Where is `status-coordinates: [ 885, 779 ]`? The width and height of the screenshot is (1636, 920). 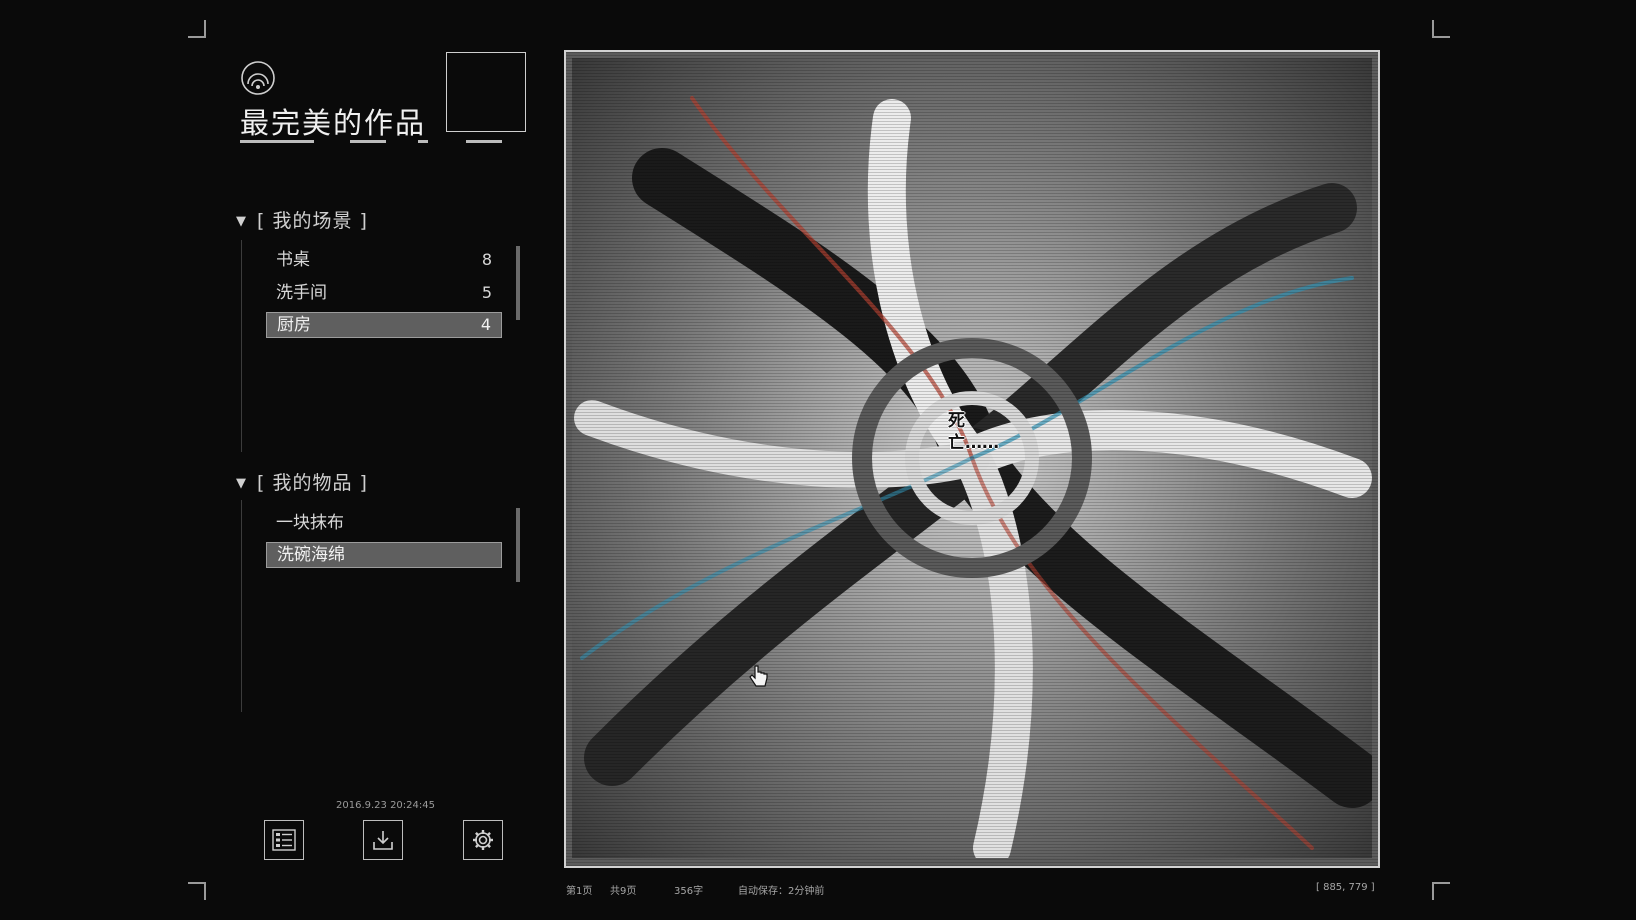
status-coordinates: [ 885, 779 ] is located at coordinates (1345, 887).